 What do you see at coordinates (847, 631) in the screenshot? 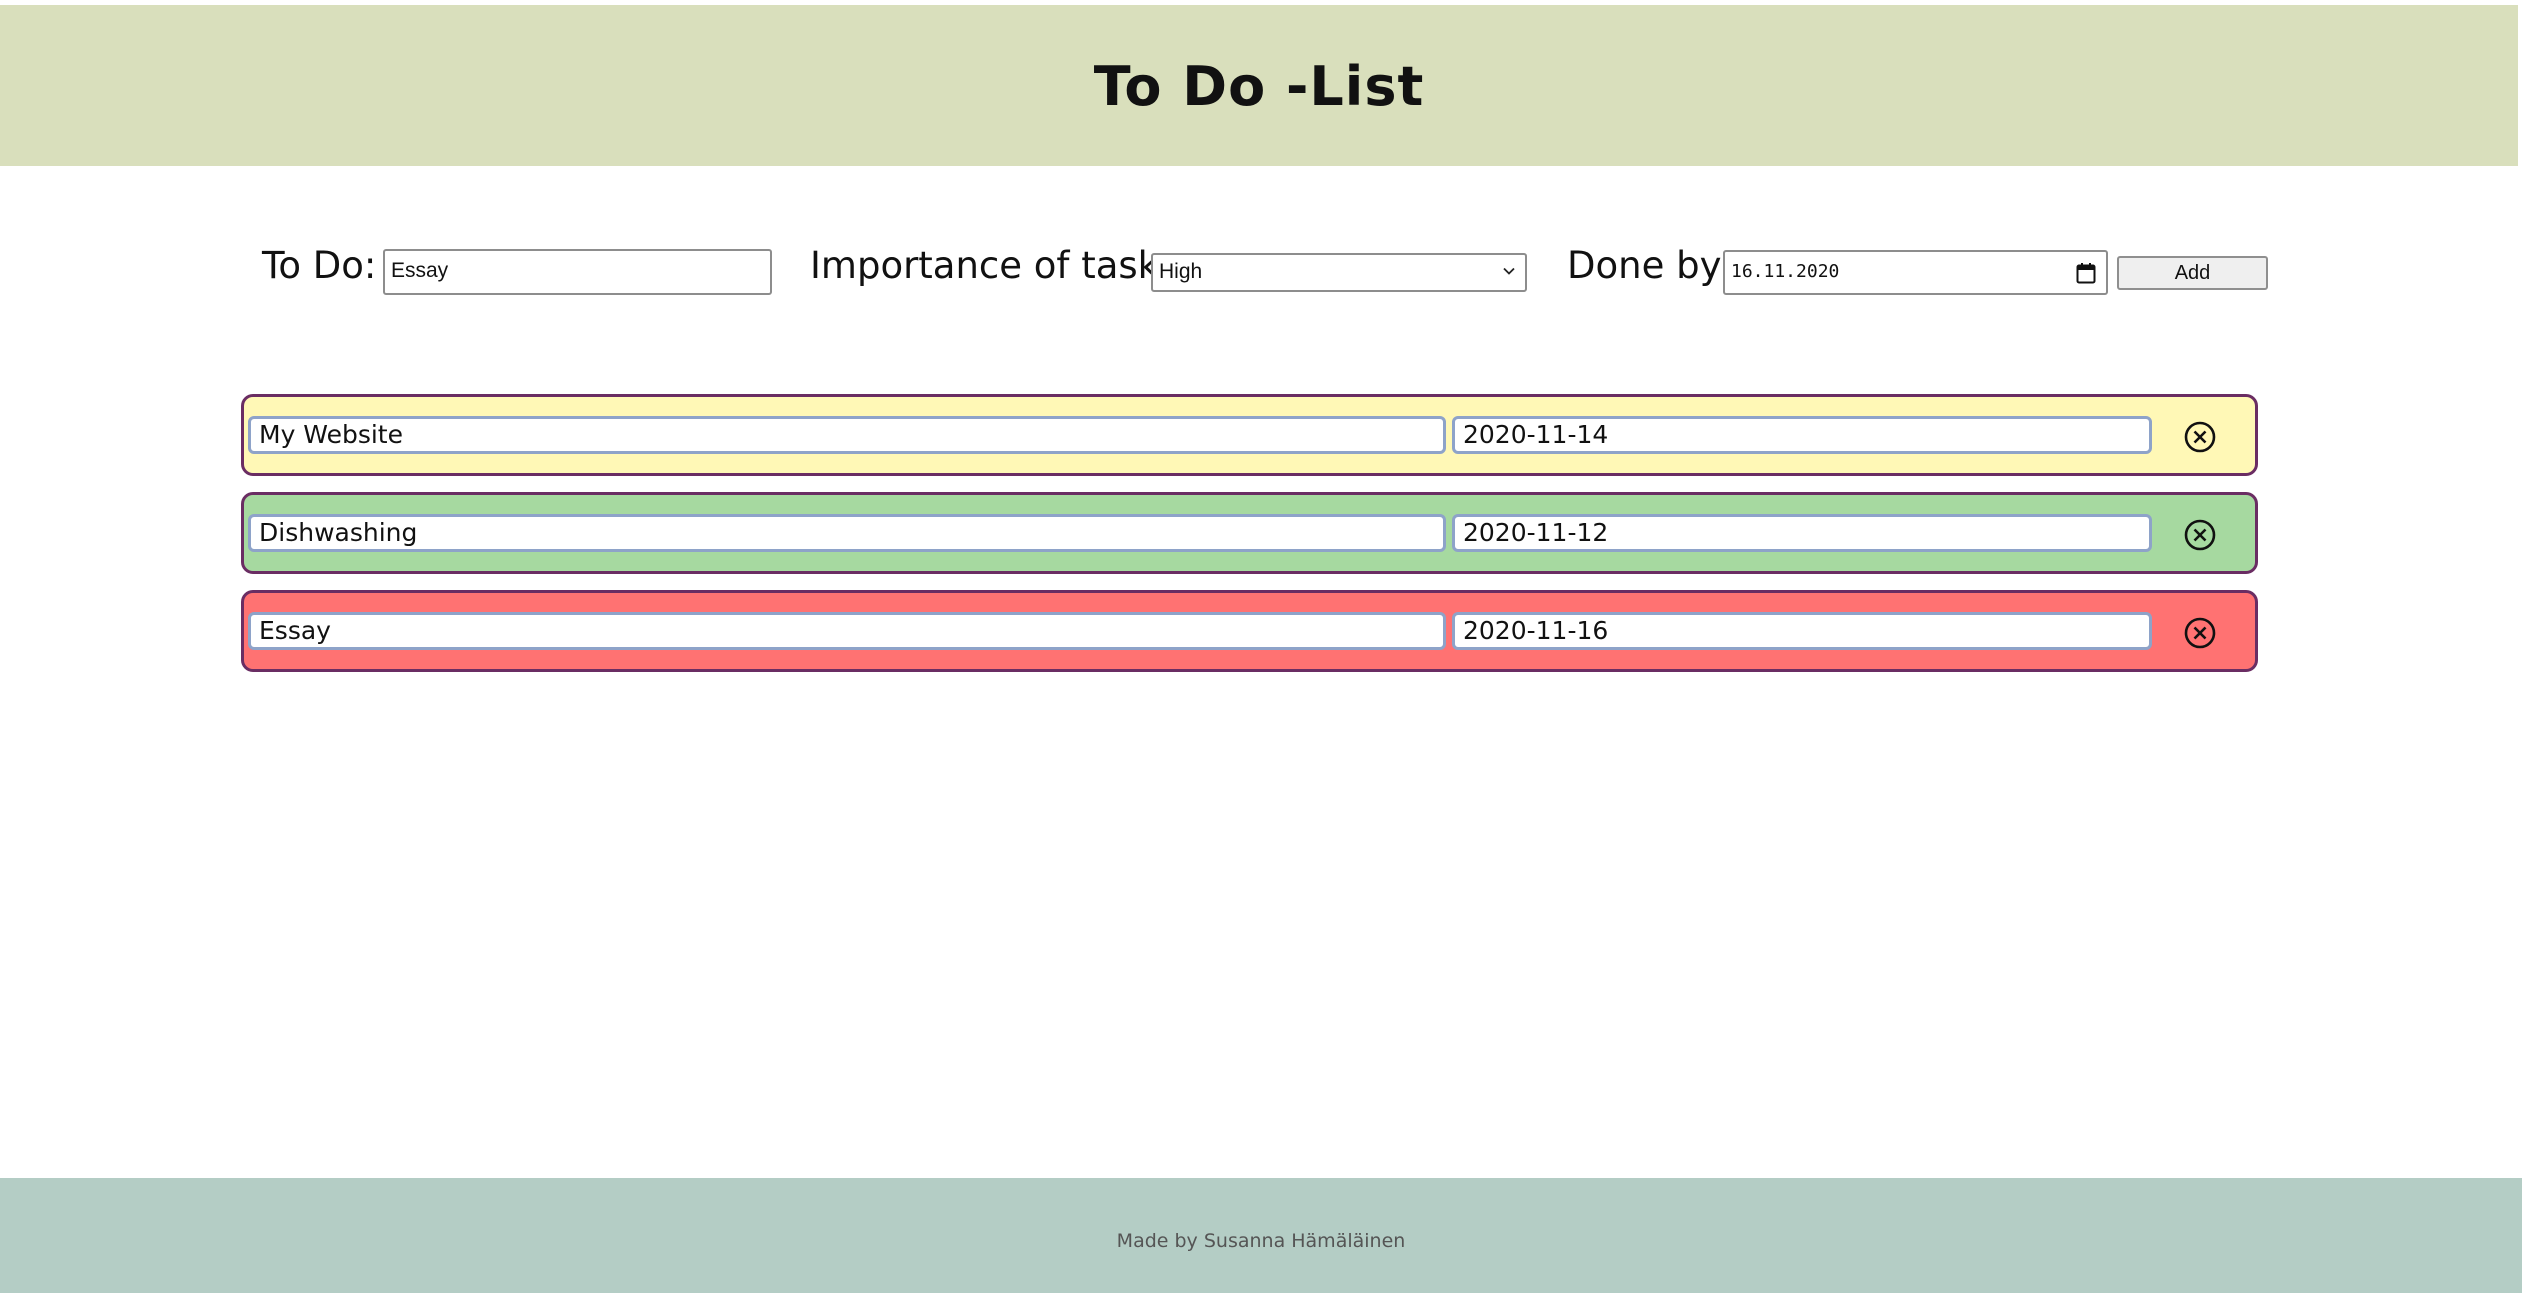
I see `todo-task-field: Essay` at bounding box center [847, 631].